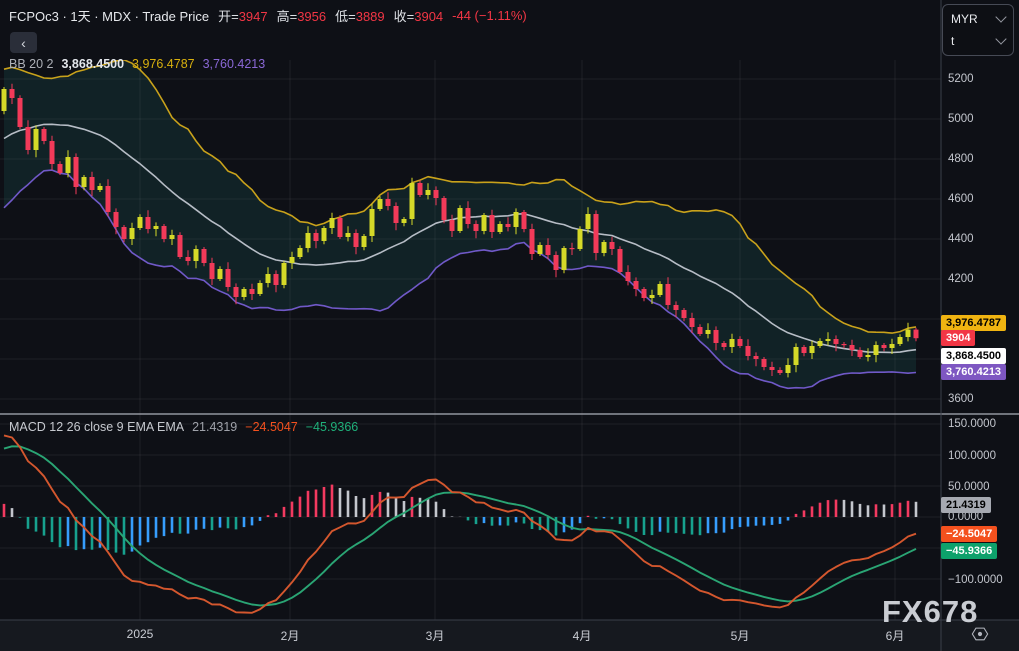 This screenshot has width=1019, height=651. What do you see at coordinates (969, 551) in the screenshot?
I see `macd-value-chip: −45.9366` at bounding box center [969, 551].